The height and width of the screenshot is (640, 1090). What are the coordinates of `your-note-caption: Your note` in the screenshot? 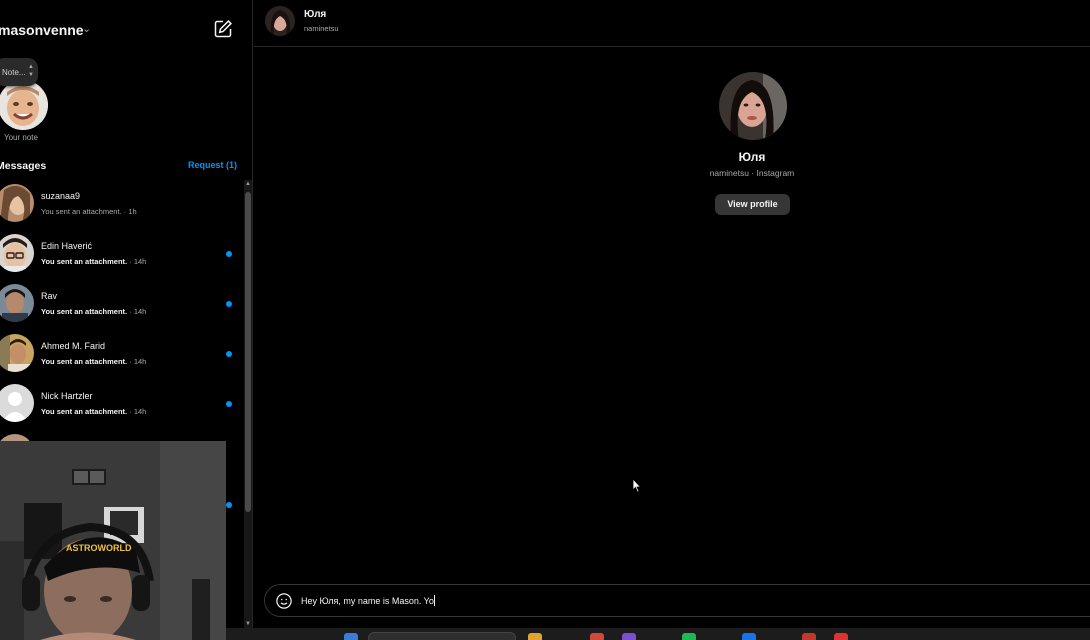 It's located at (21, 137).